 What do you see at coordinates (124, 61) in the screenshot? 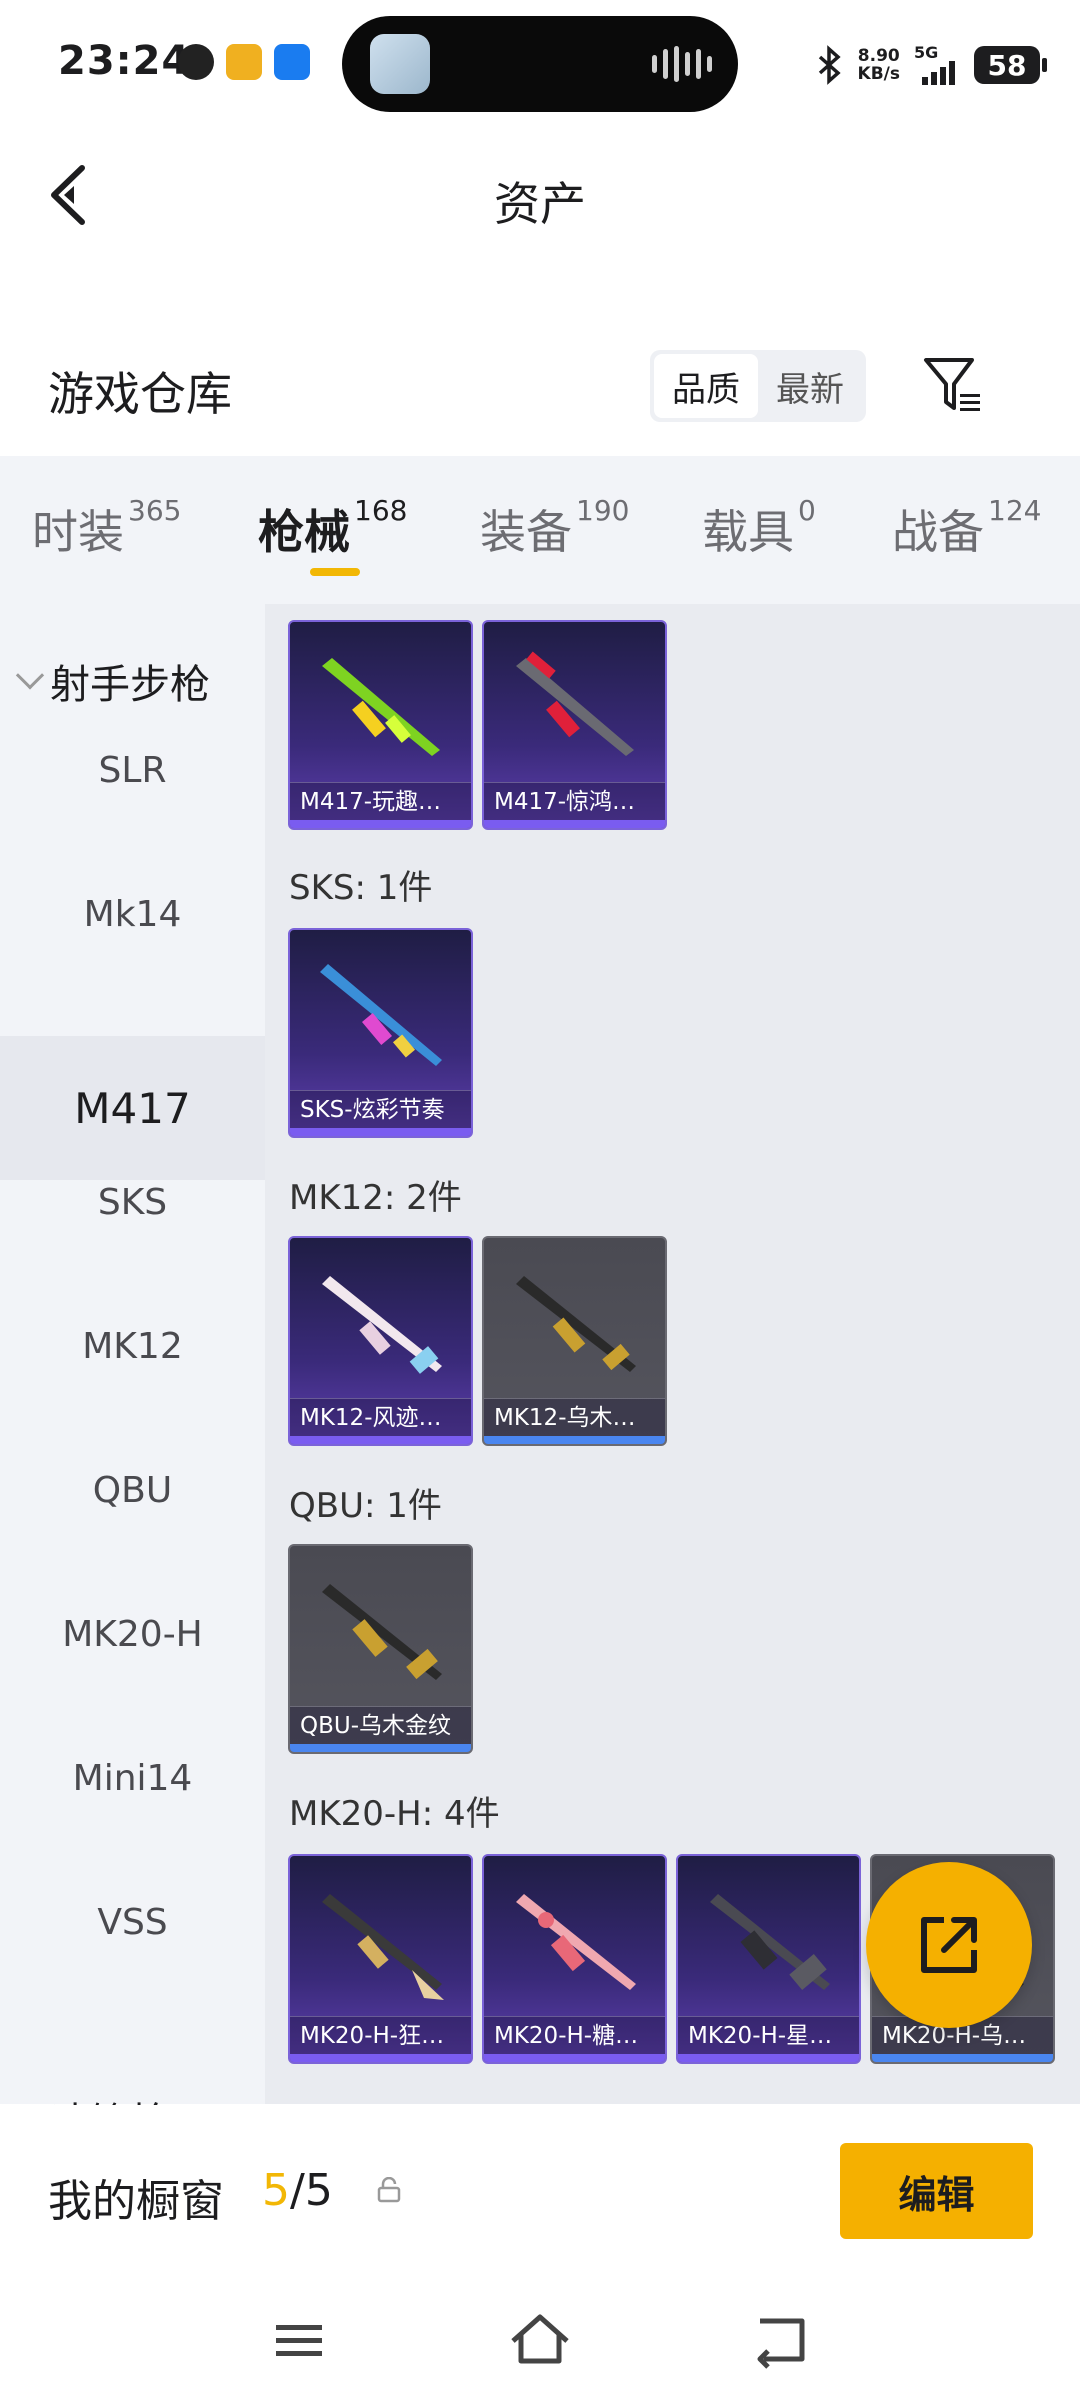
I see `status-time: 23:24` at bounding box center [124, 61].